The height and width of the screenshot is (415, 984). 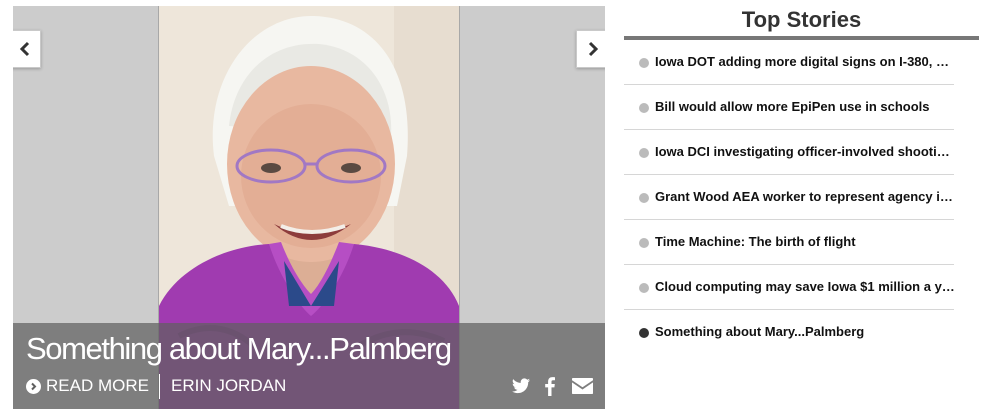 I want to click on caption-divider, so click(x=159, y=386).